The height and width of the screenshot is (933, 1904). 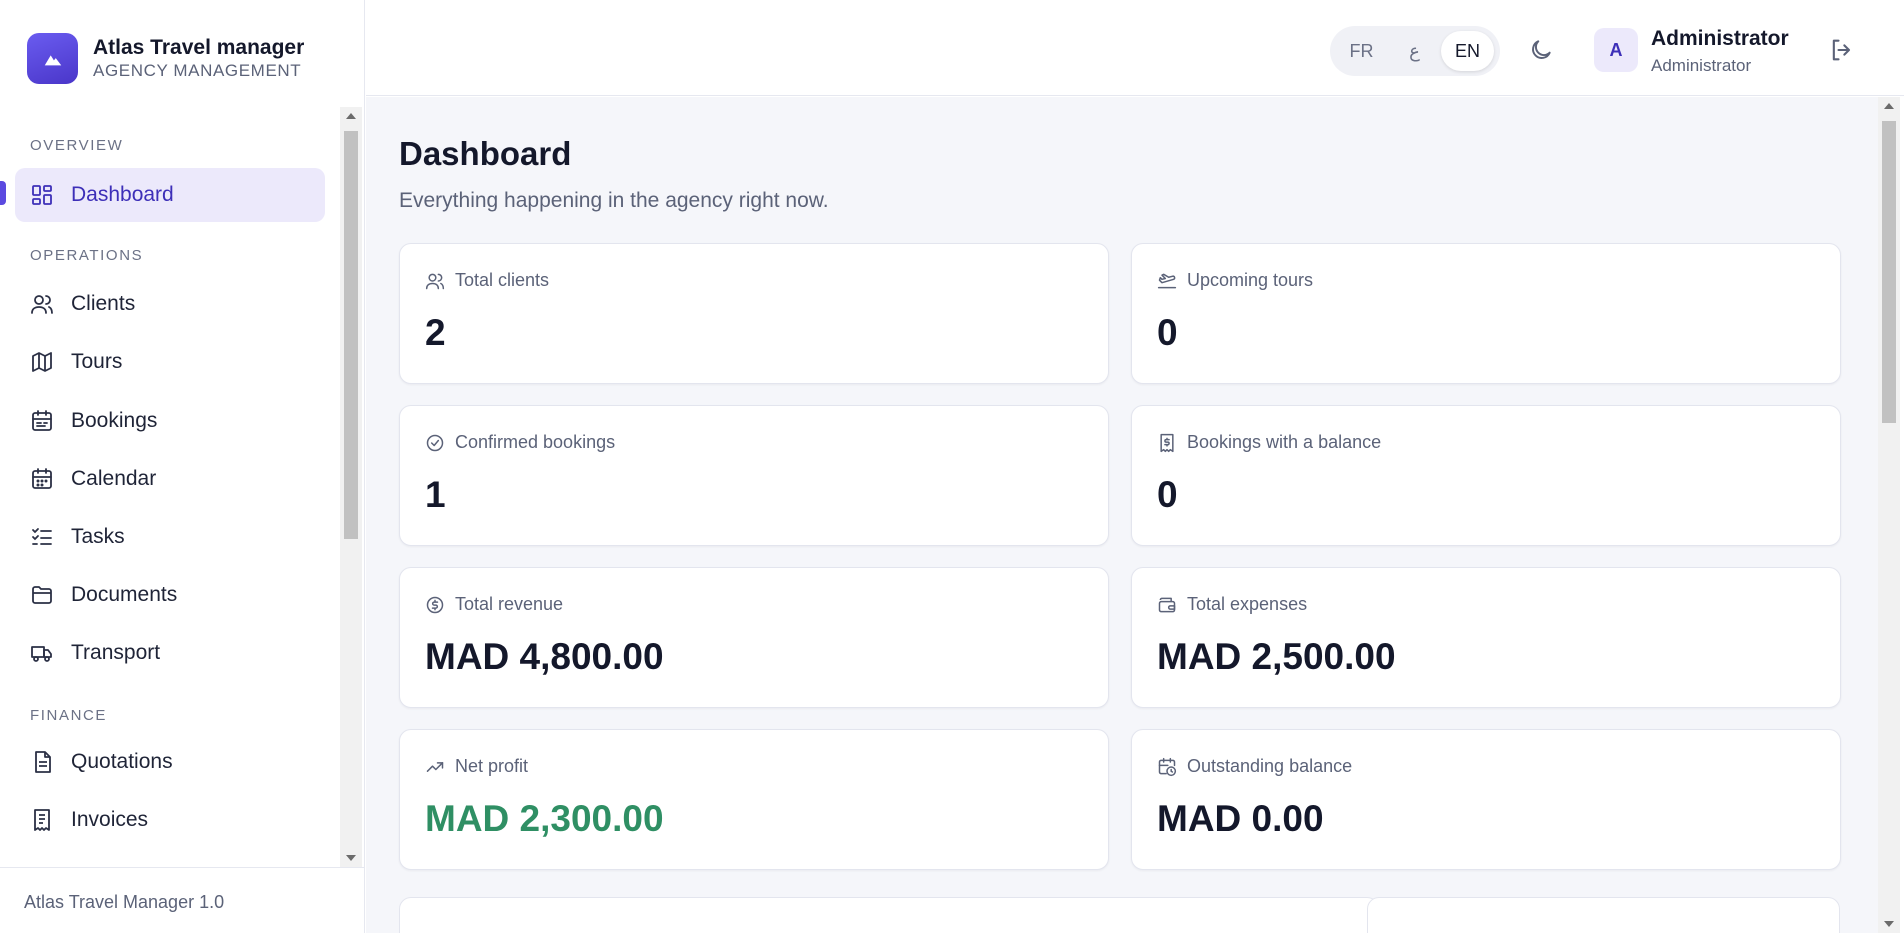 What do you see at coordinates (1889, 272) in the screenshot?
I see `main-scroll-thumb` at bounding box center [1889, 272].